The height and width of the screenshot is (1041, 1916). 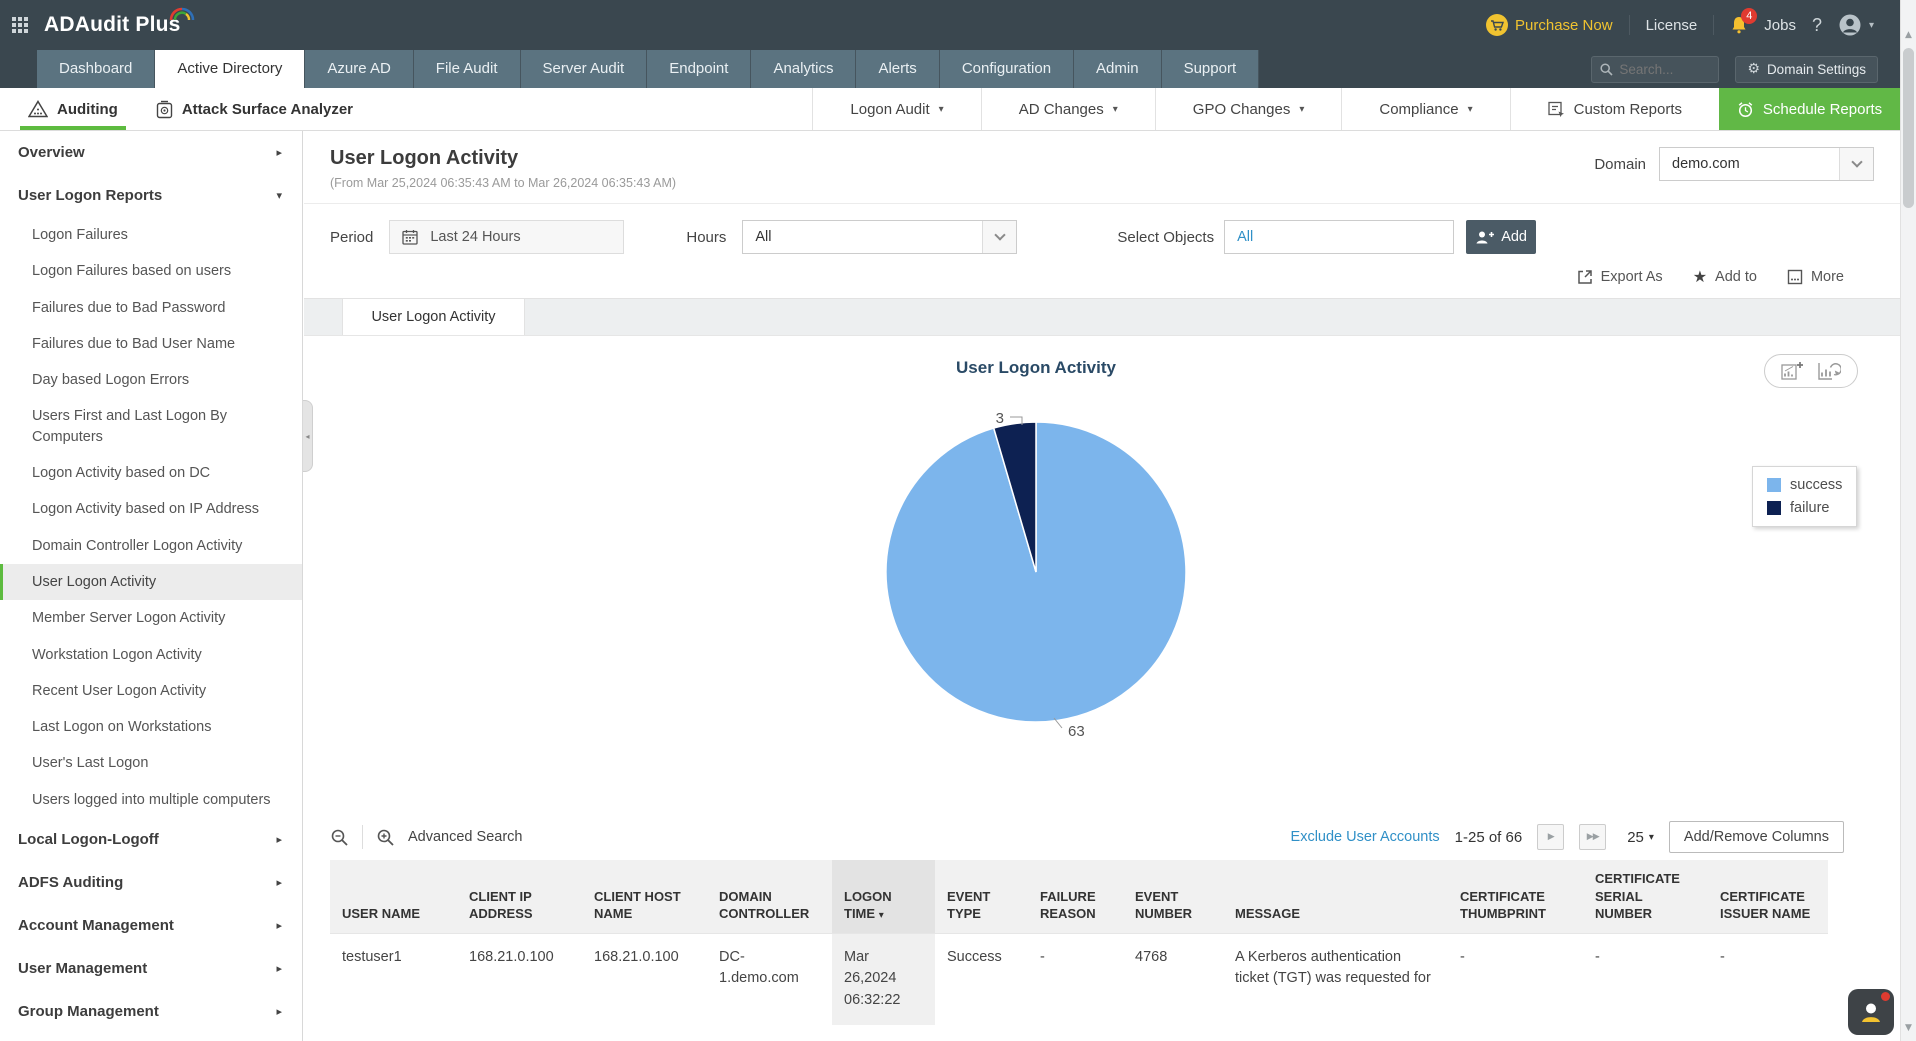 What do you see at coordinates (151, 691) in the screenshot?
I see `sidebar-item-recent-user: Recent User Logon Activity` at bounding box center [151, 691].